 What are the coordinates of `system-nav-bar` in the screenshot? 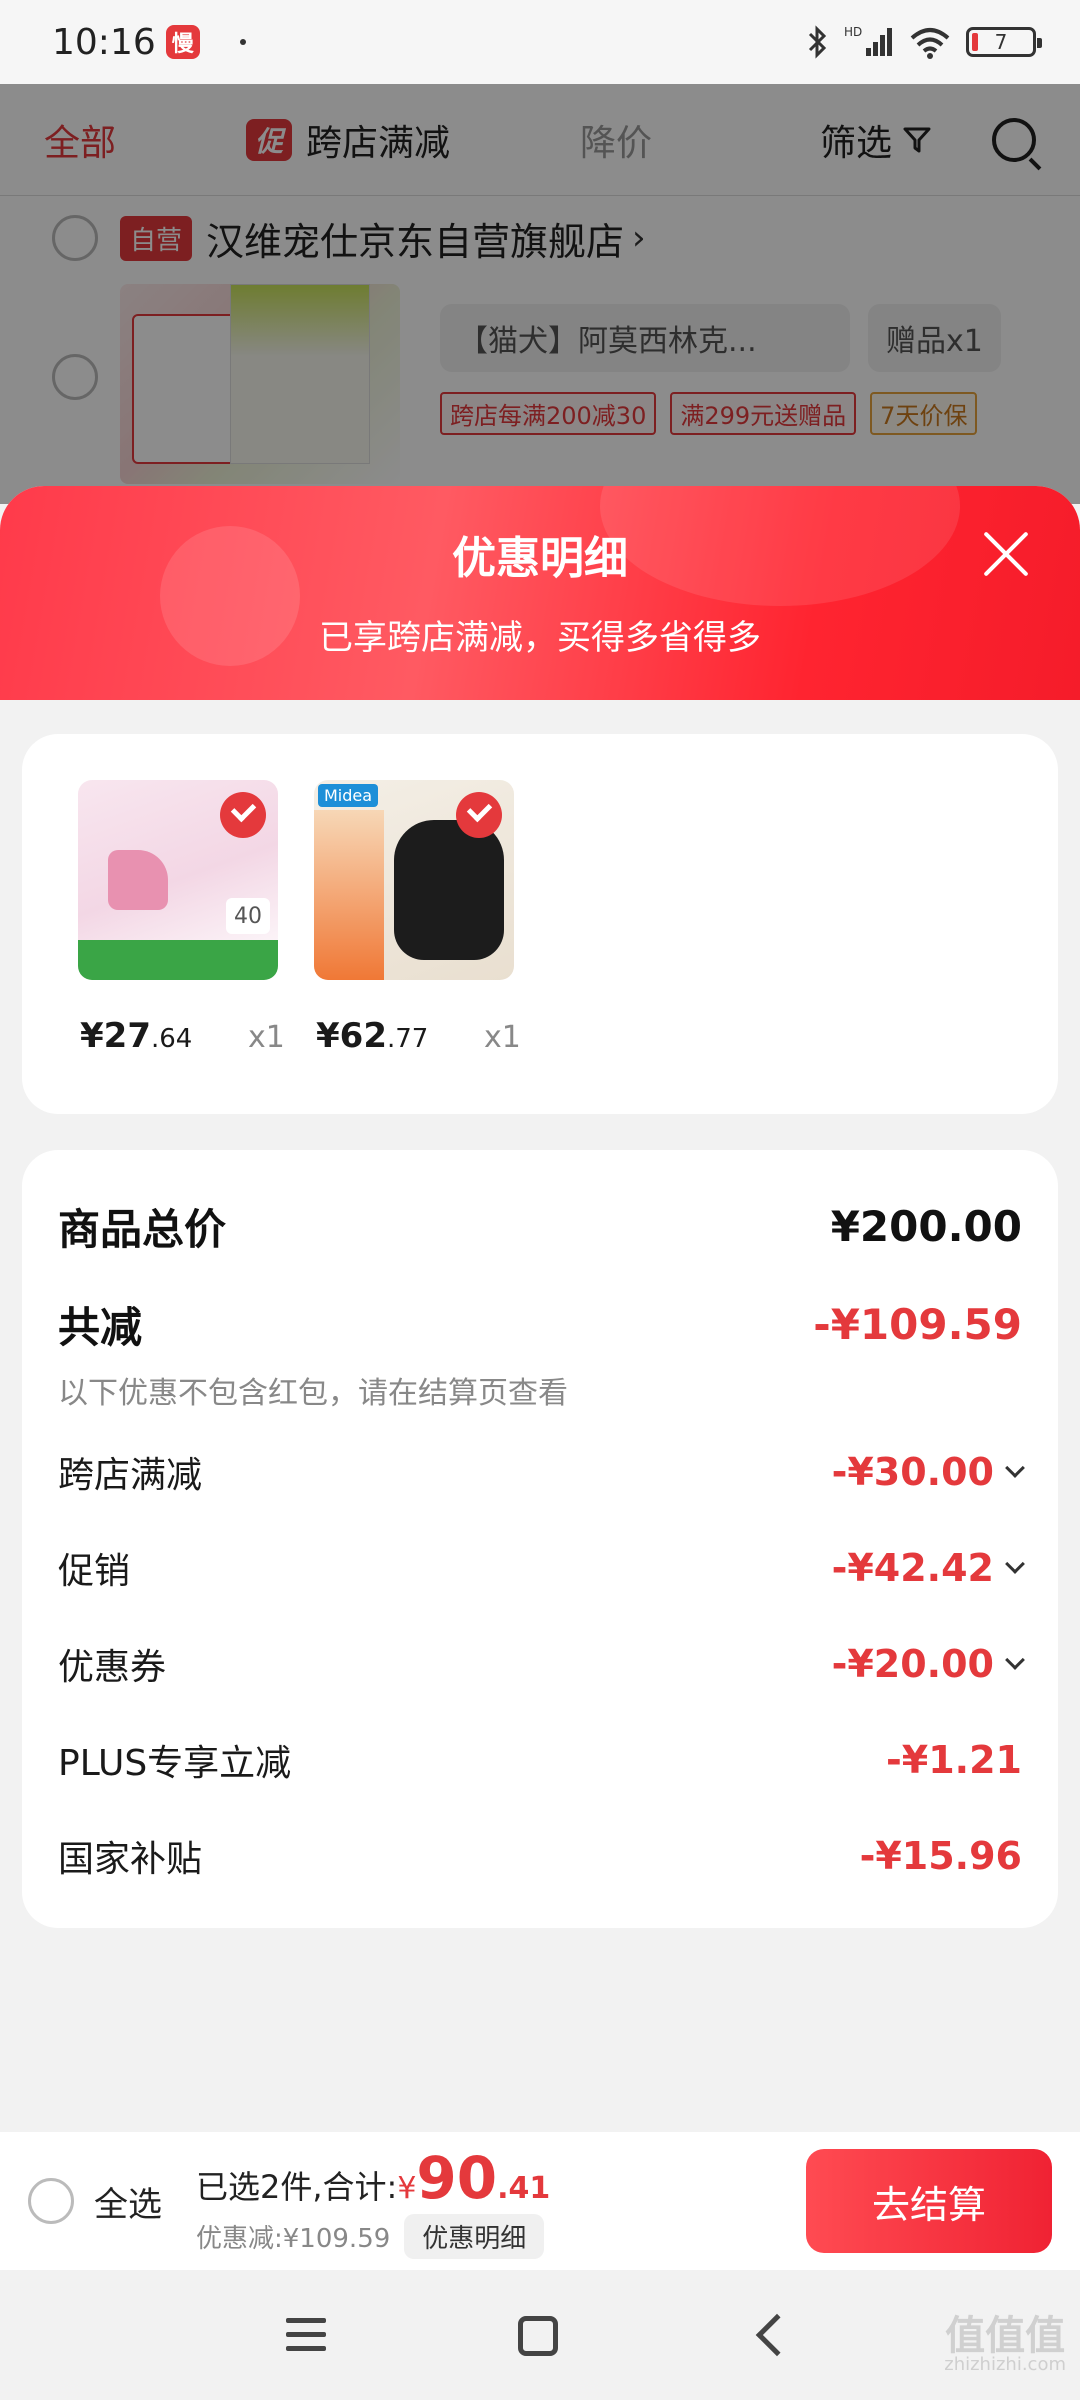 It's located at (540, 2335).